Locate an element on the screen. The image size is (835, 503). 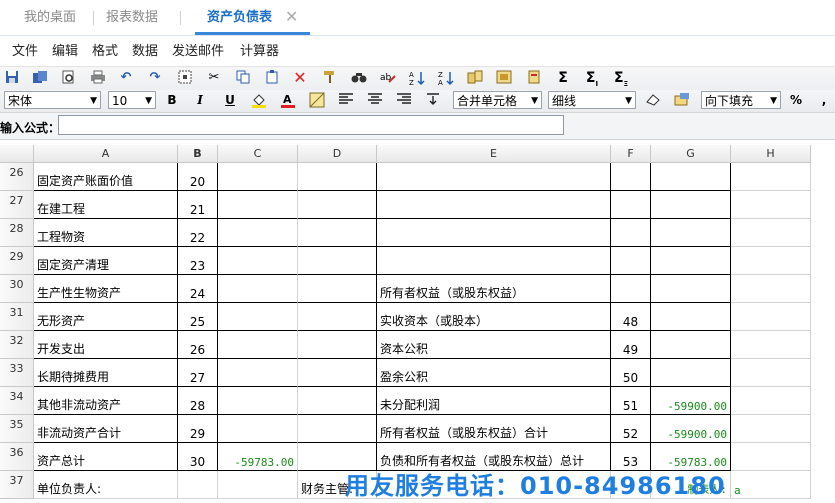
comma-button: , is located at coordinates (824, 100).